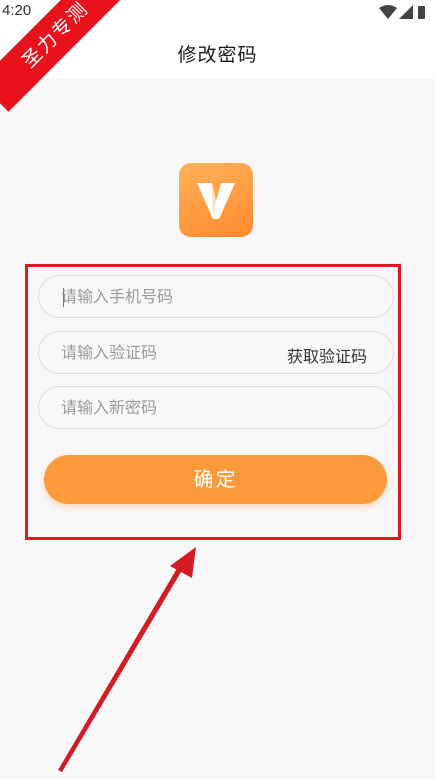 The width and height of the screenshot is (435, 779). I want to click on new-password-field, so click(216, 407).